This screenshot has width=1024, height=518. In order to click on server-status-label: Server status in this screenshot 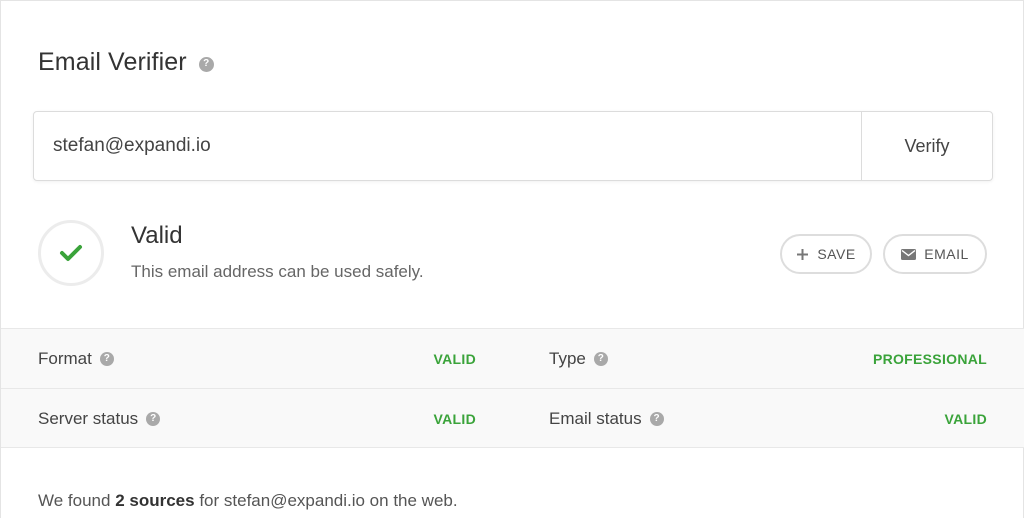, I will do `click(88, 418)`.